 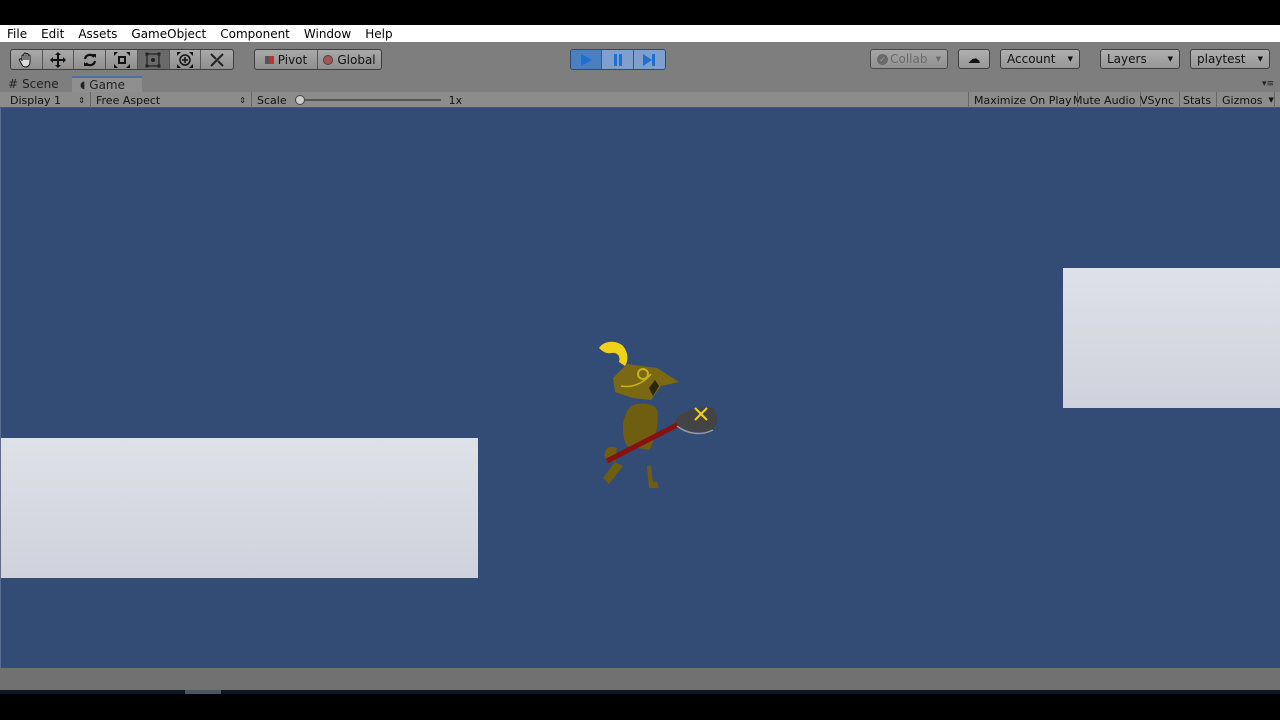 I want to click on transform-icon, so click(x=184, y=59).